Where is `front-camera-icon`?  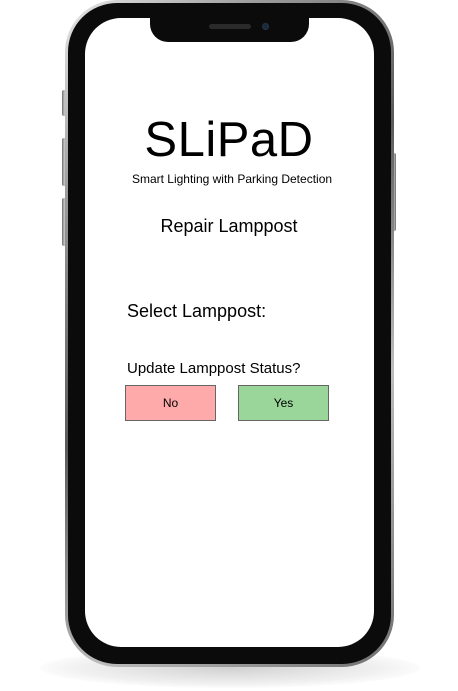
front-camera-icon is located at coordinates (265, 26).